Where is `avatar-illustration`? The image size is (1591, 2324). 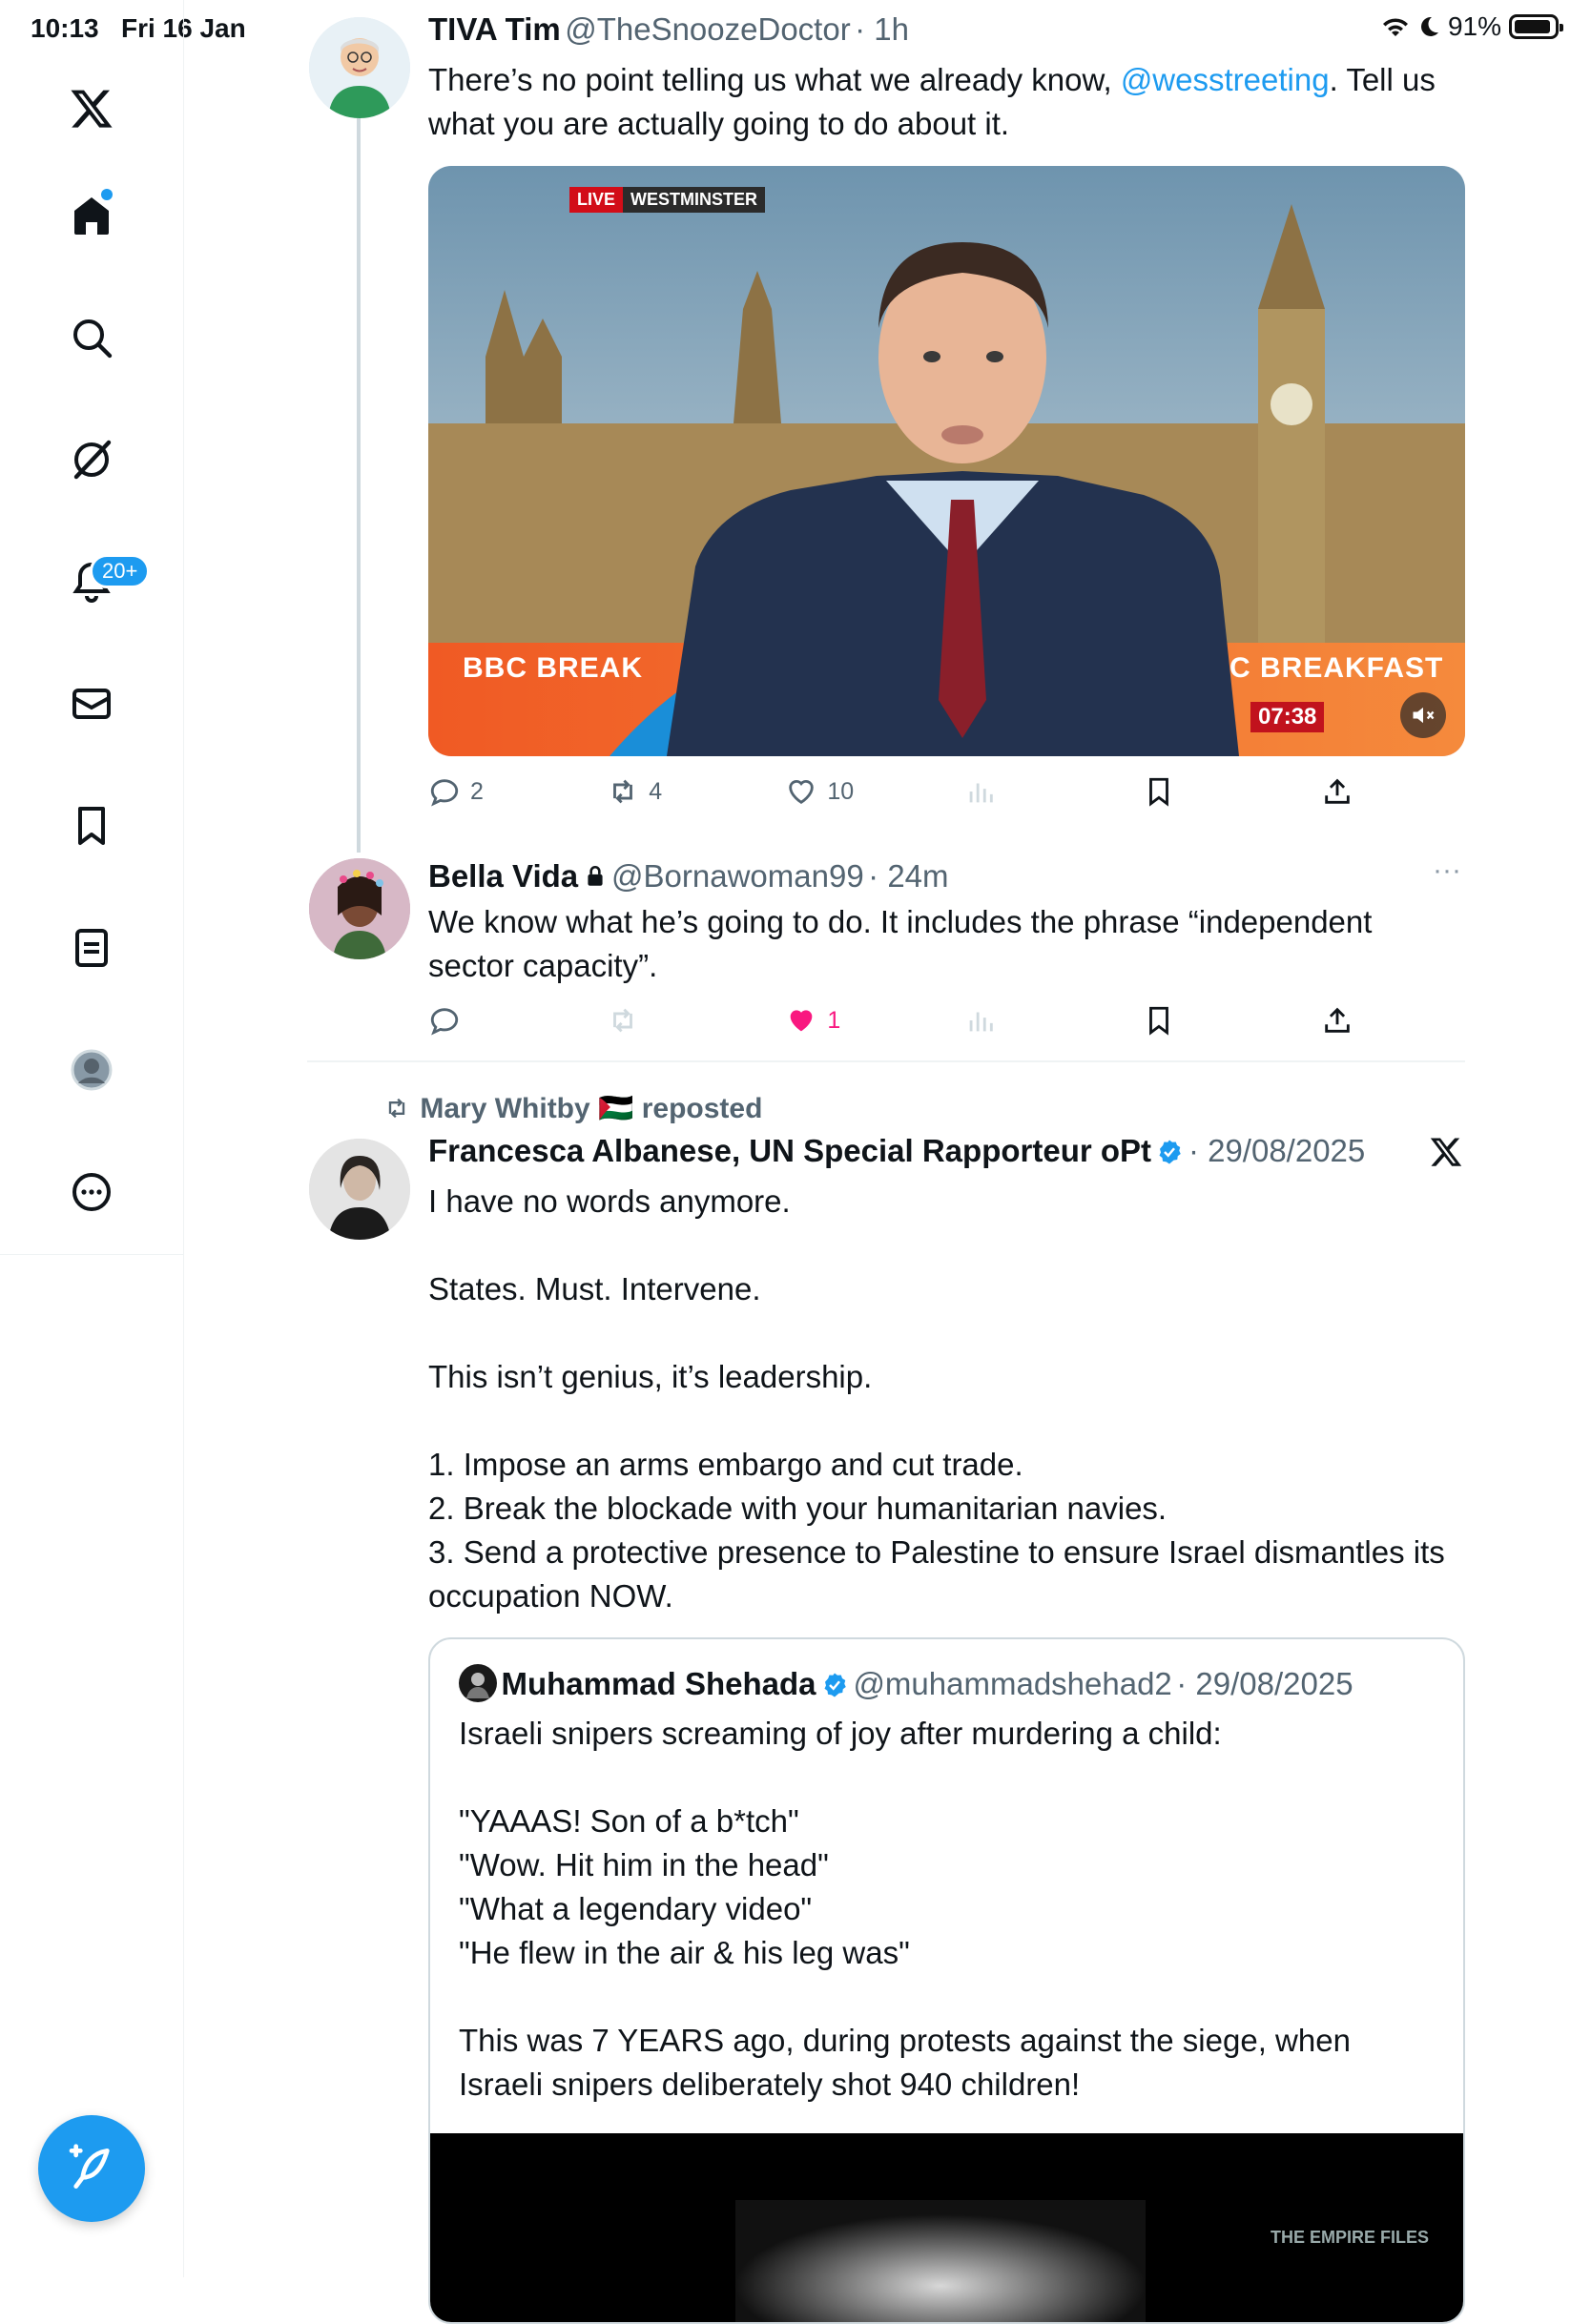 avatar-illustration is located at coordinates (359, 908).